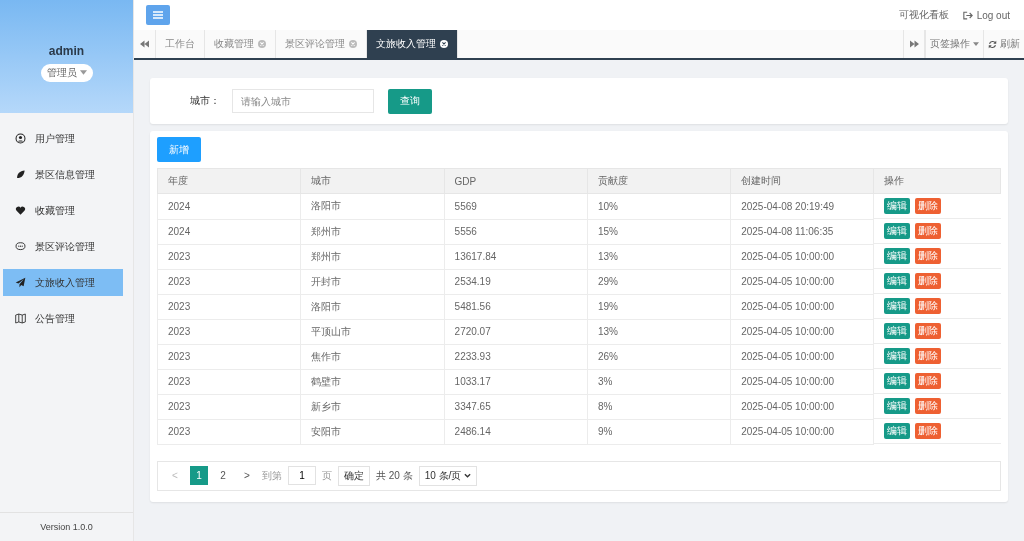 The image size is (1024, 541). I want to click on confirm-button: 确定, so click(354, 475).